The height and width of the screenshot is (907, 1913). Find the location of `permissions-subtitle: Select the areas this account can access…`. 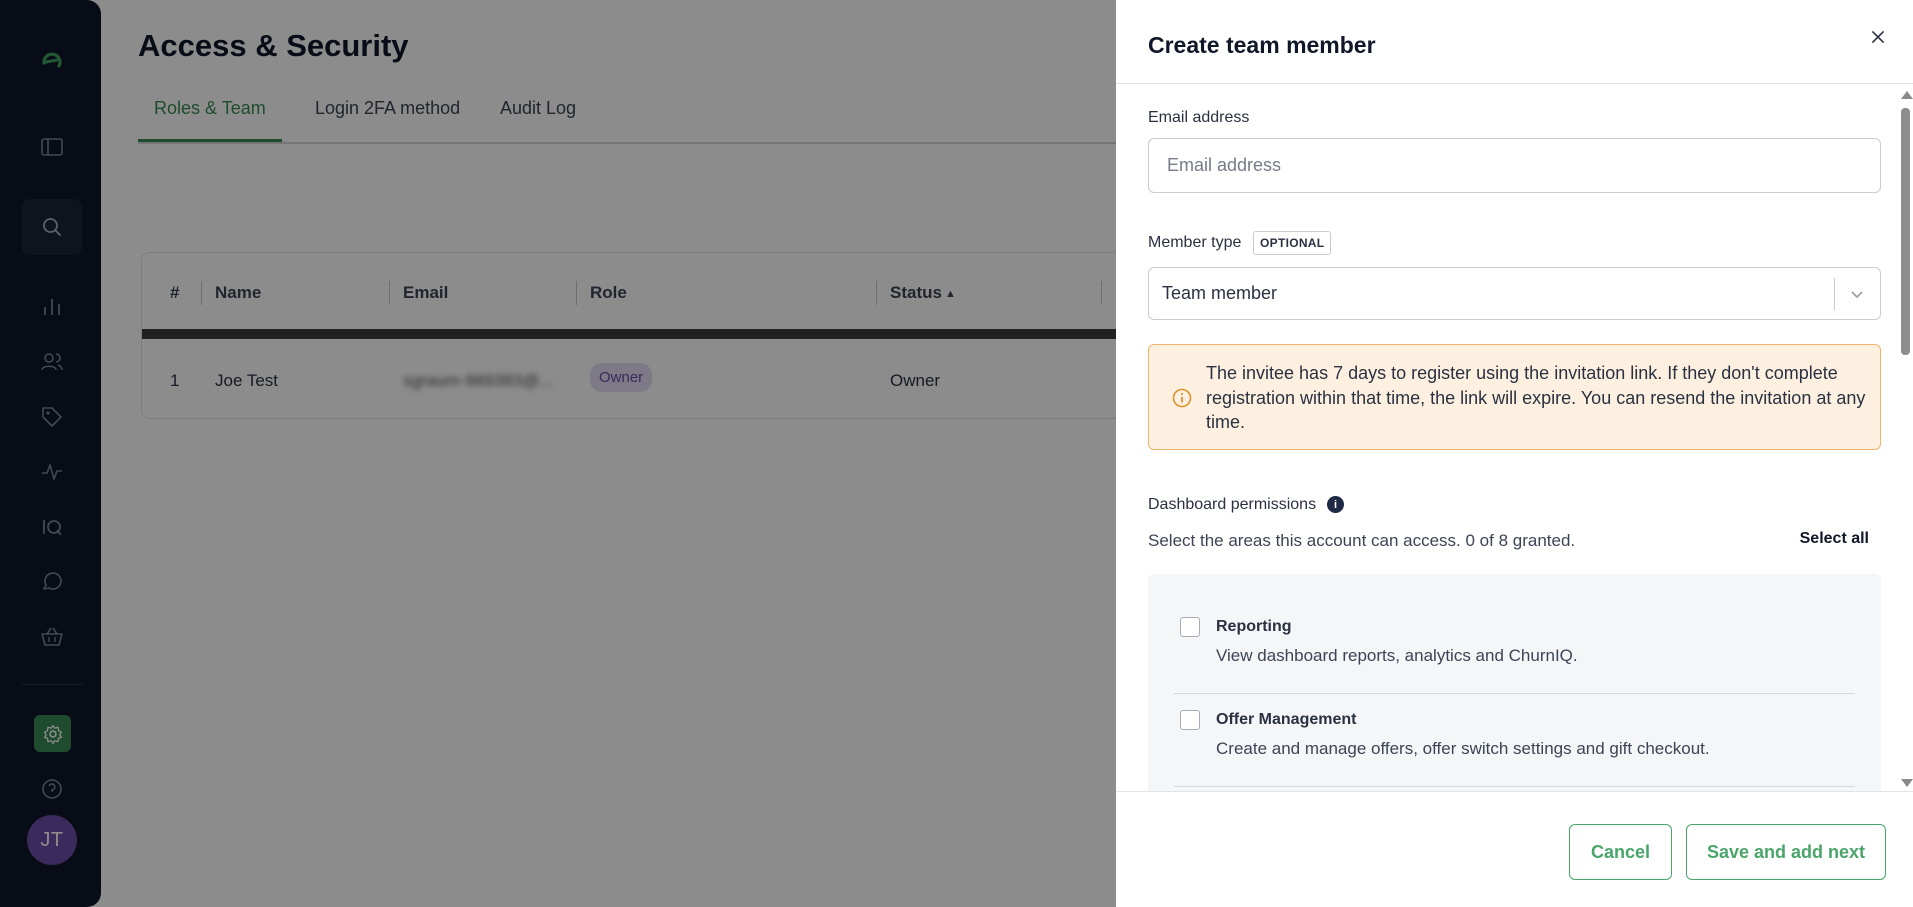

permissions-subtitle: Select the areas this account can access… is located at coordinates (1362, 540).